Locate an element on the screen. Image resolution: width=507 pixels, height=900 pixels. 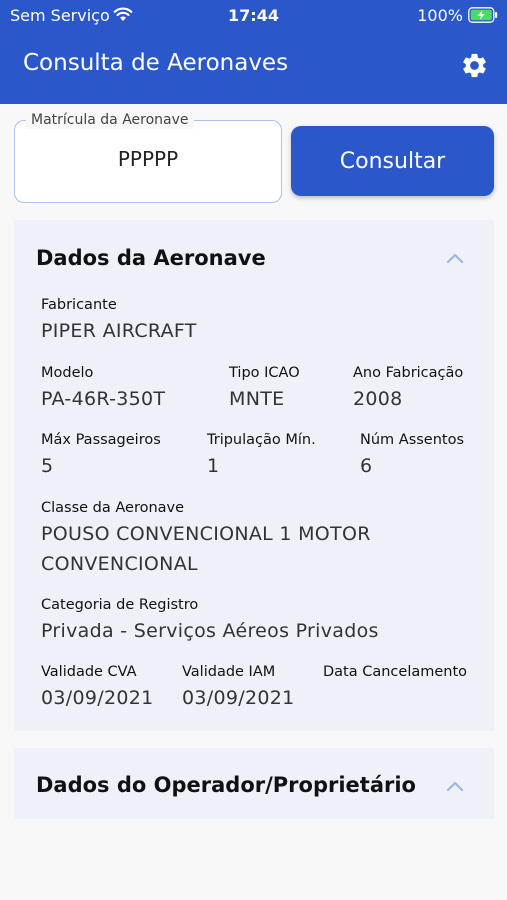
icao-type-value: MNTE is located at coordinates (257, 399).